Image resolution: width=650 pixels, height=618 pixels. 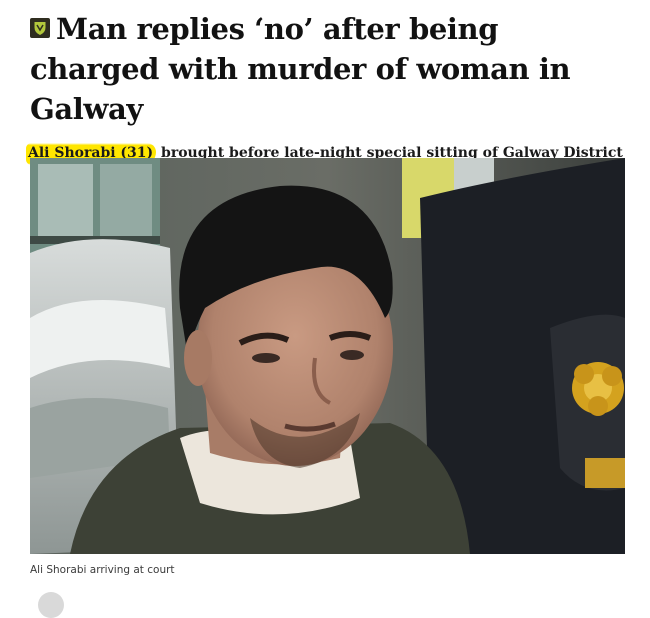 What do you see at coordinates (51, 605) in the screenshot?
I see `avatar` at bounding box center [51, 605].